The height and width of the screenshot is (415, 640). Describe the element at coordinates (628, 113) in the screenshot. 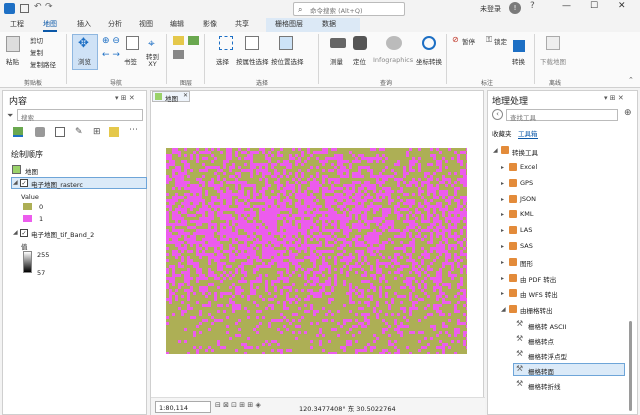

I see `add-icon: ⊕` at that location.